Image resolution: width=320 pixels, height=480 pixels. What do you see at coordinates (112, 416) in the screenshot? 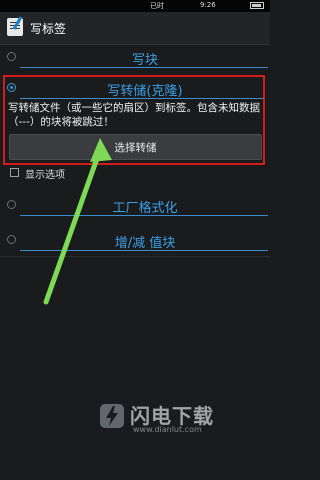
I see `watermark-logo-icon` at bounding box center [112, 416].